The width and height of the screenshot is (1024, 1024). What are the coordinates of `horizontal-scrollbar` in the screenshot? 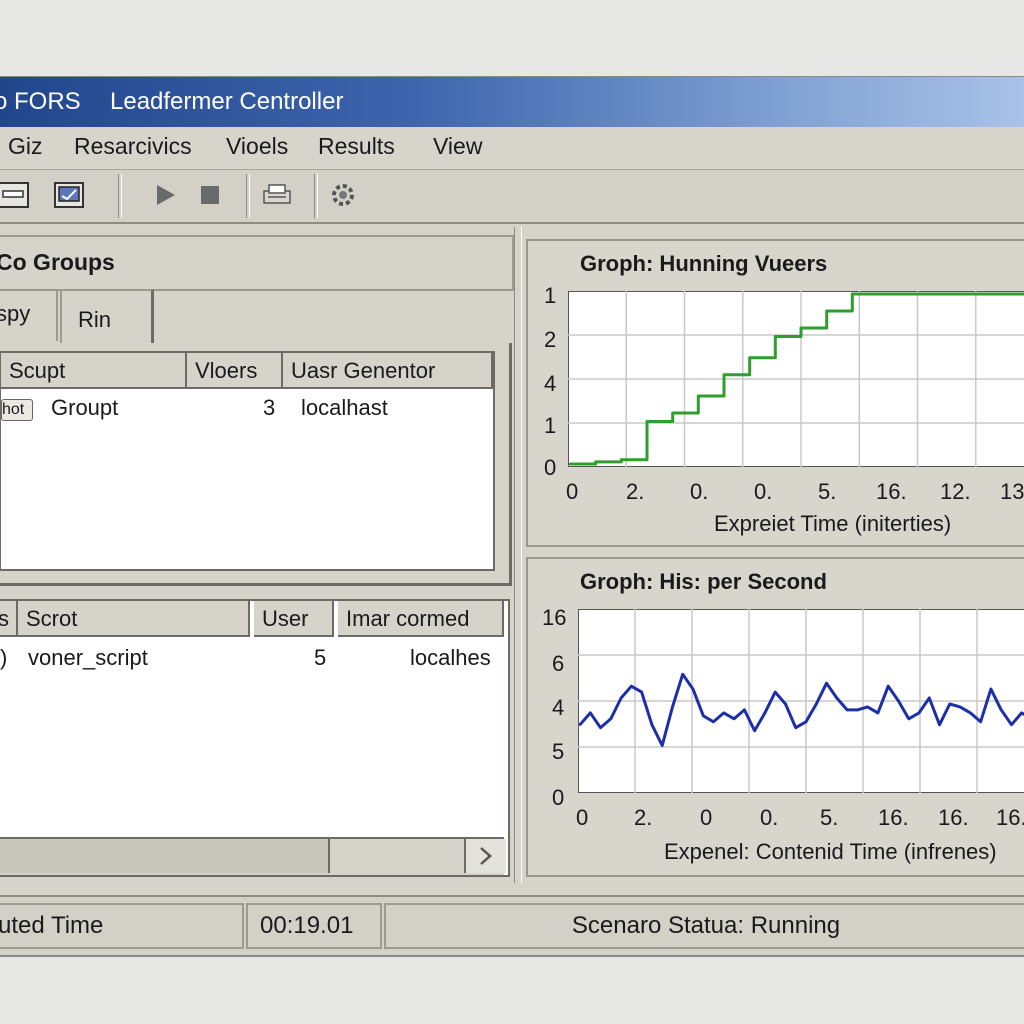 It's located at (253, 856).